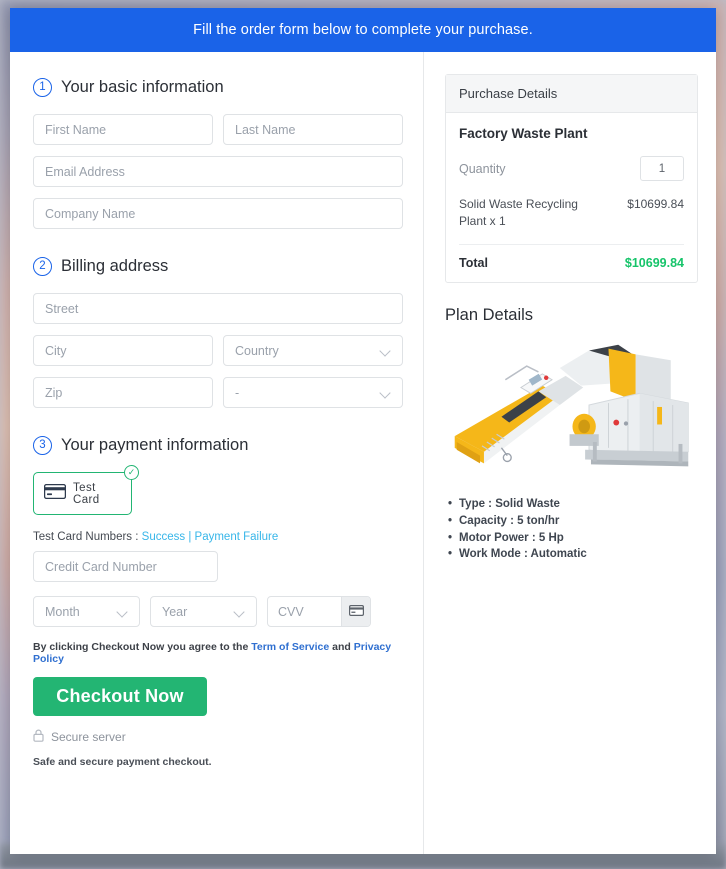 Image resolution: width=726 pixels, height=869 pixels. Describe the element at coordinates (313, 392) in the screenshot. I see `state-select: -` at that location.